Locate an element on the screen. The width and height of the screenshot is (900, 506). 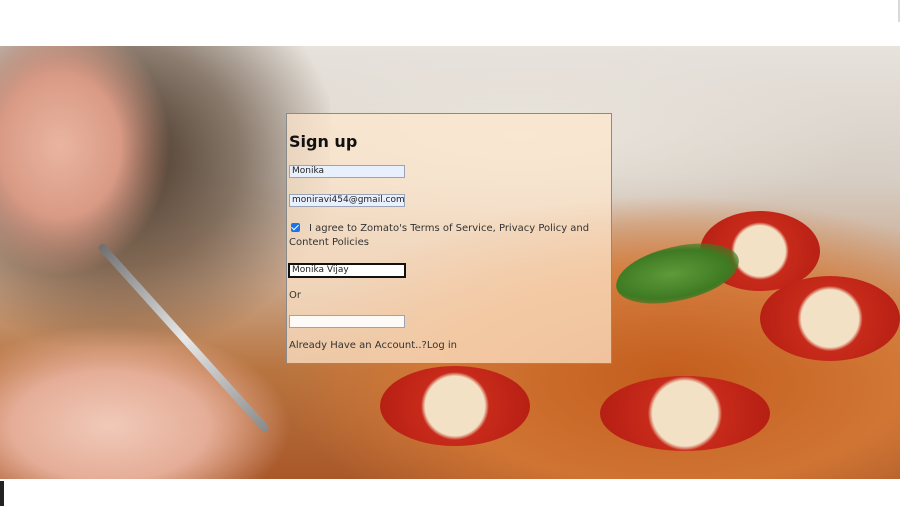
fullname-input: Monika Vijay is located at coordinates (347, 270).